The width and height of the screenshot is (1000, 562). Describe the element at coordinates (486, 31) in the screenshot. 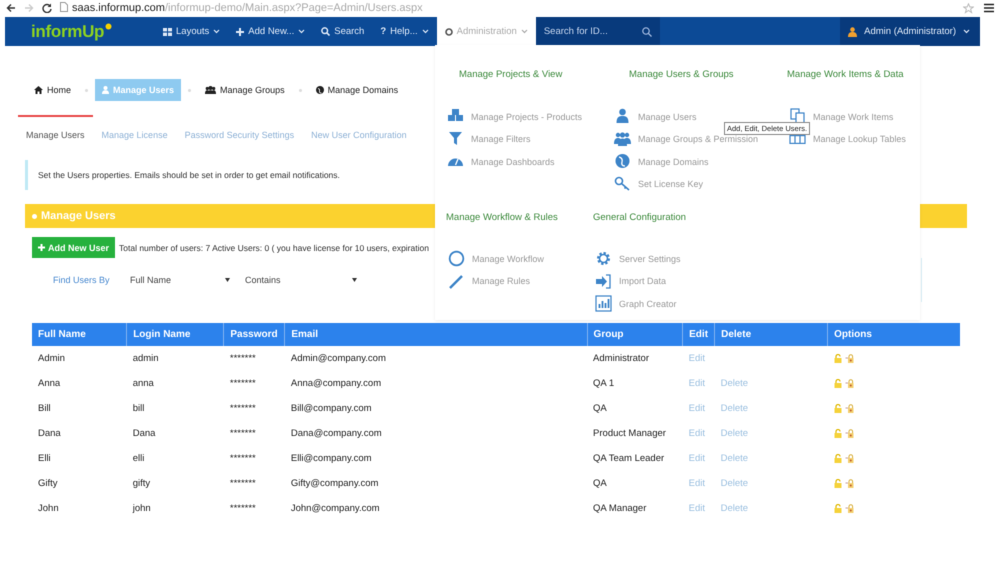

I see `nav-menu-item: Administration` at that location.